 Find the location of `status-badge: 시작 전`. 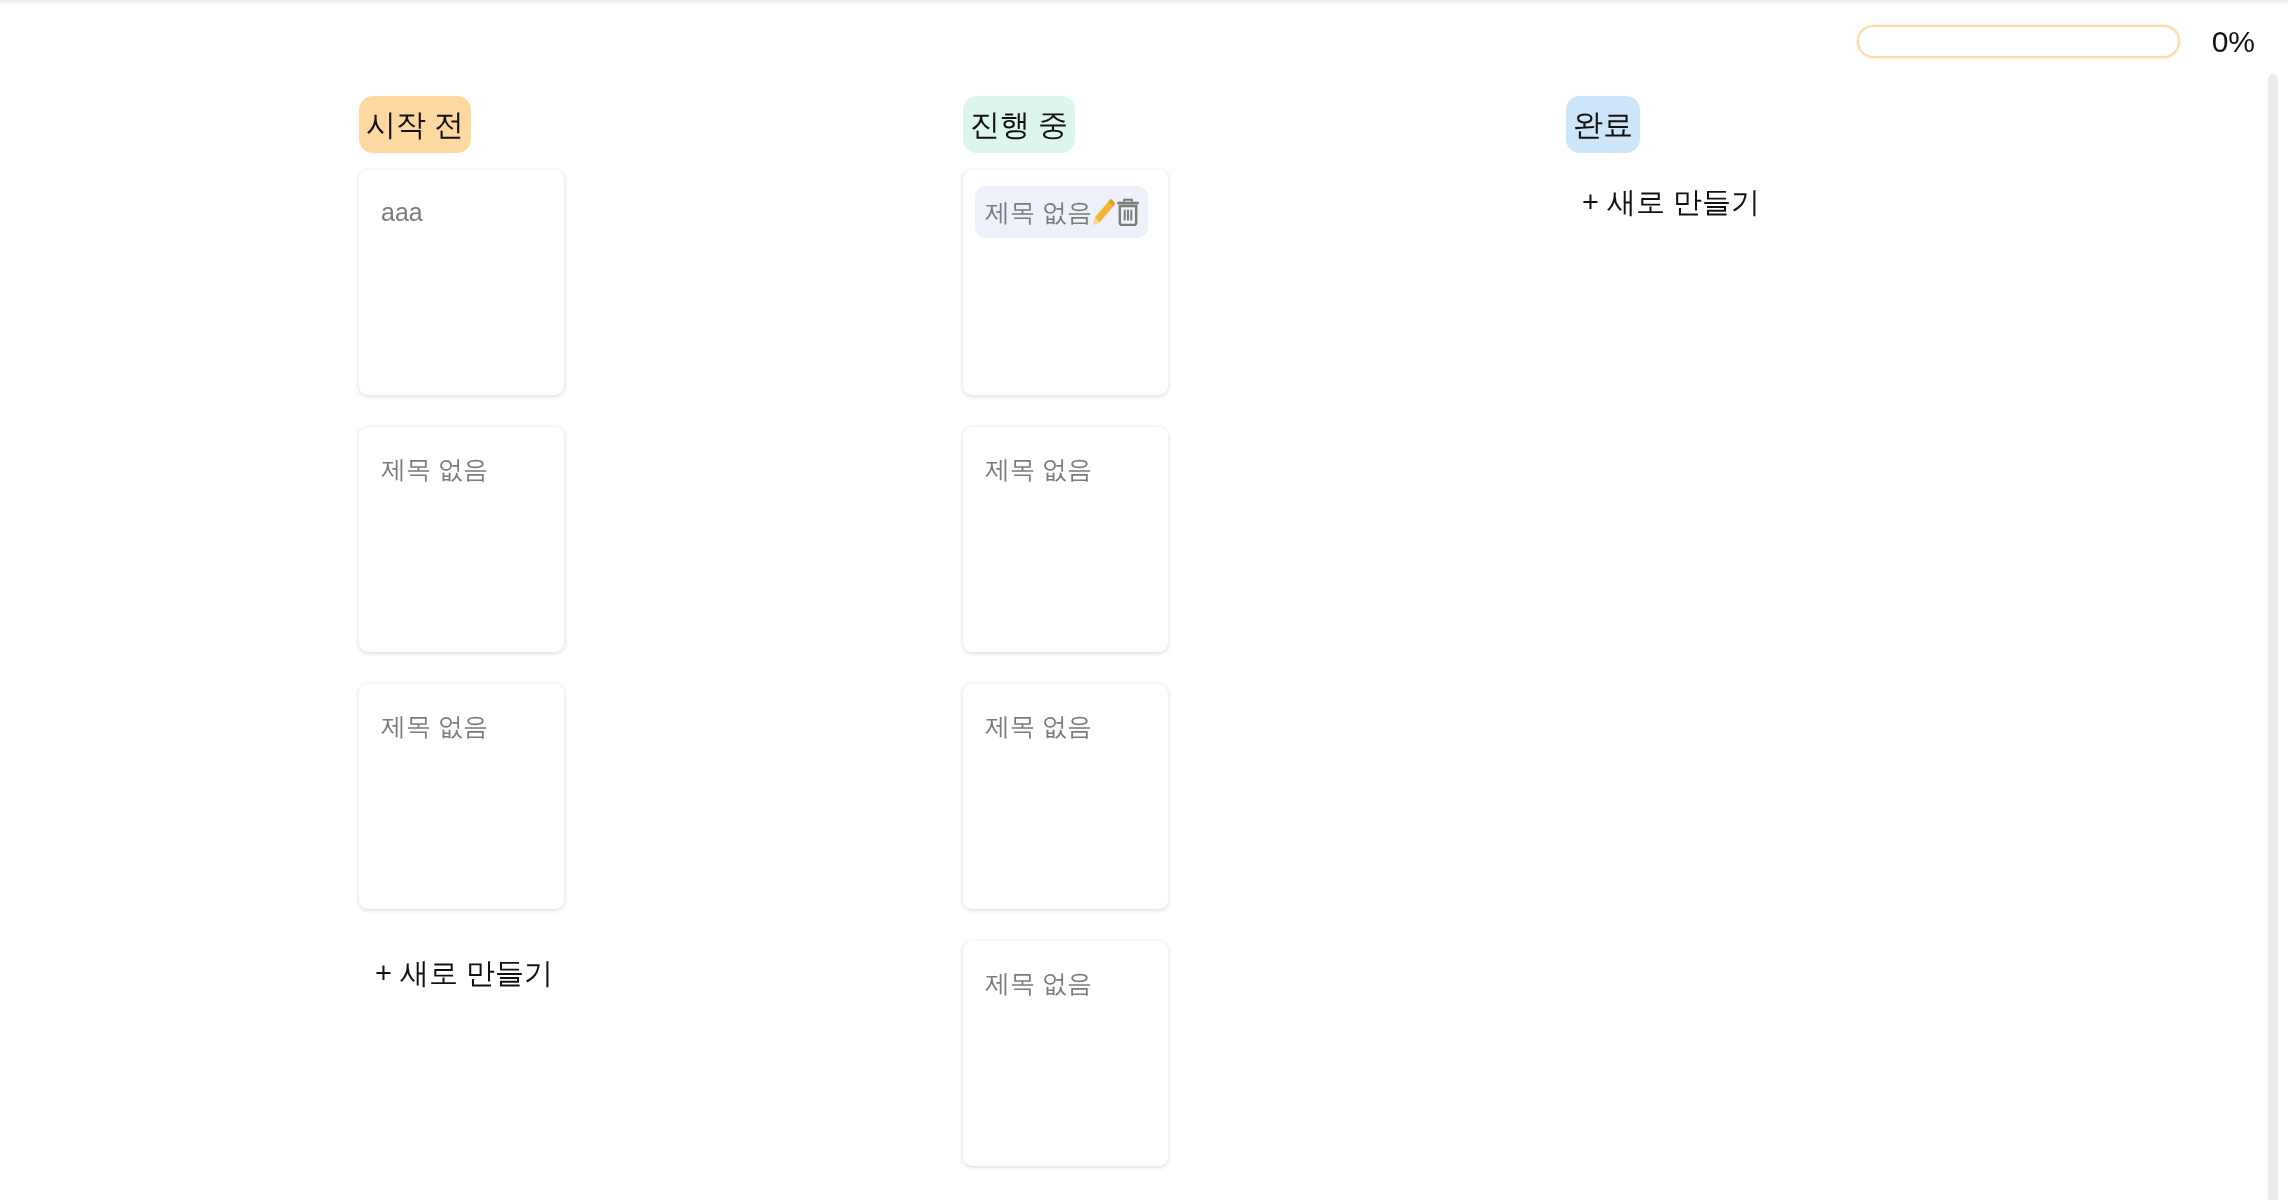

status-badge: 시작 전 is located at coordinates (415, 124).